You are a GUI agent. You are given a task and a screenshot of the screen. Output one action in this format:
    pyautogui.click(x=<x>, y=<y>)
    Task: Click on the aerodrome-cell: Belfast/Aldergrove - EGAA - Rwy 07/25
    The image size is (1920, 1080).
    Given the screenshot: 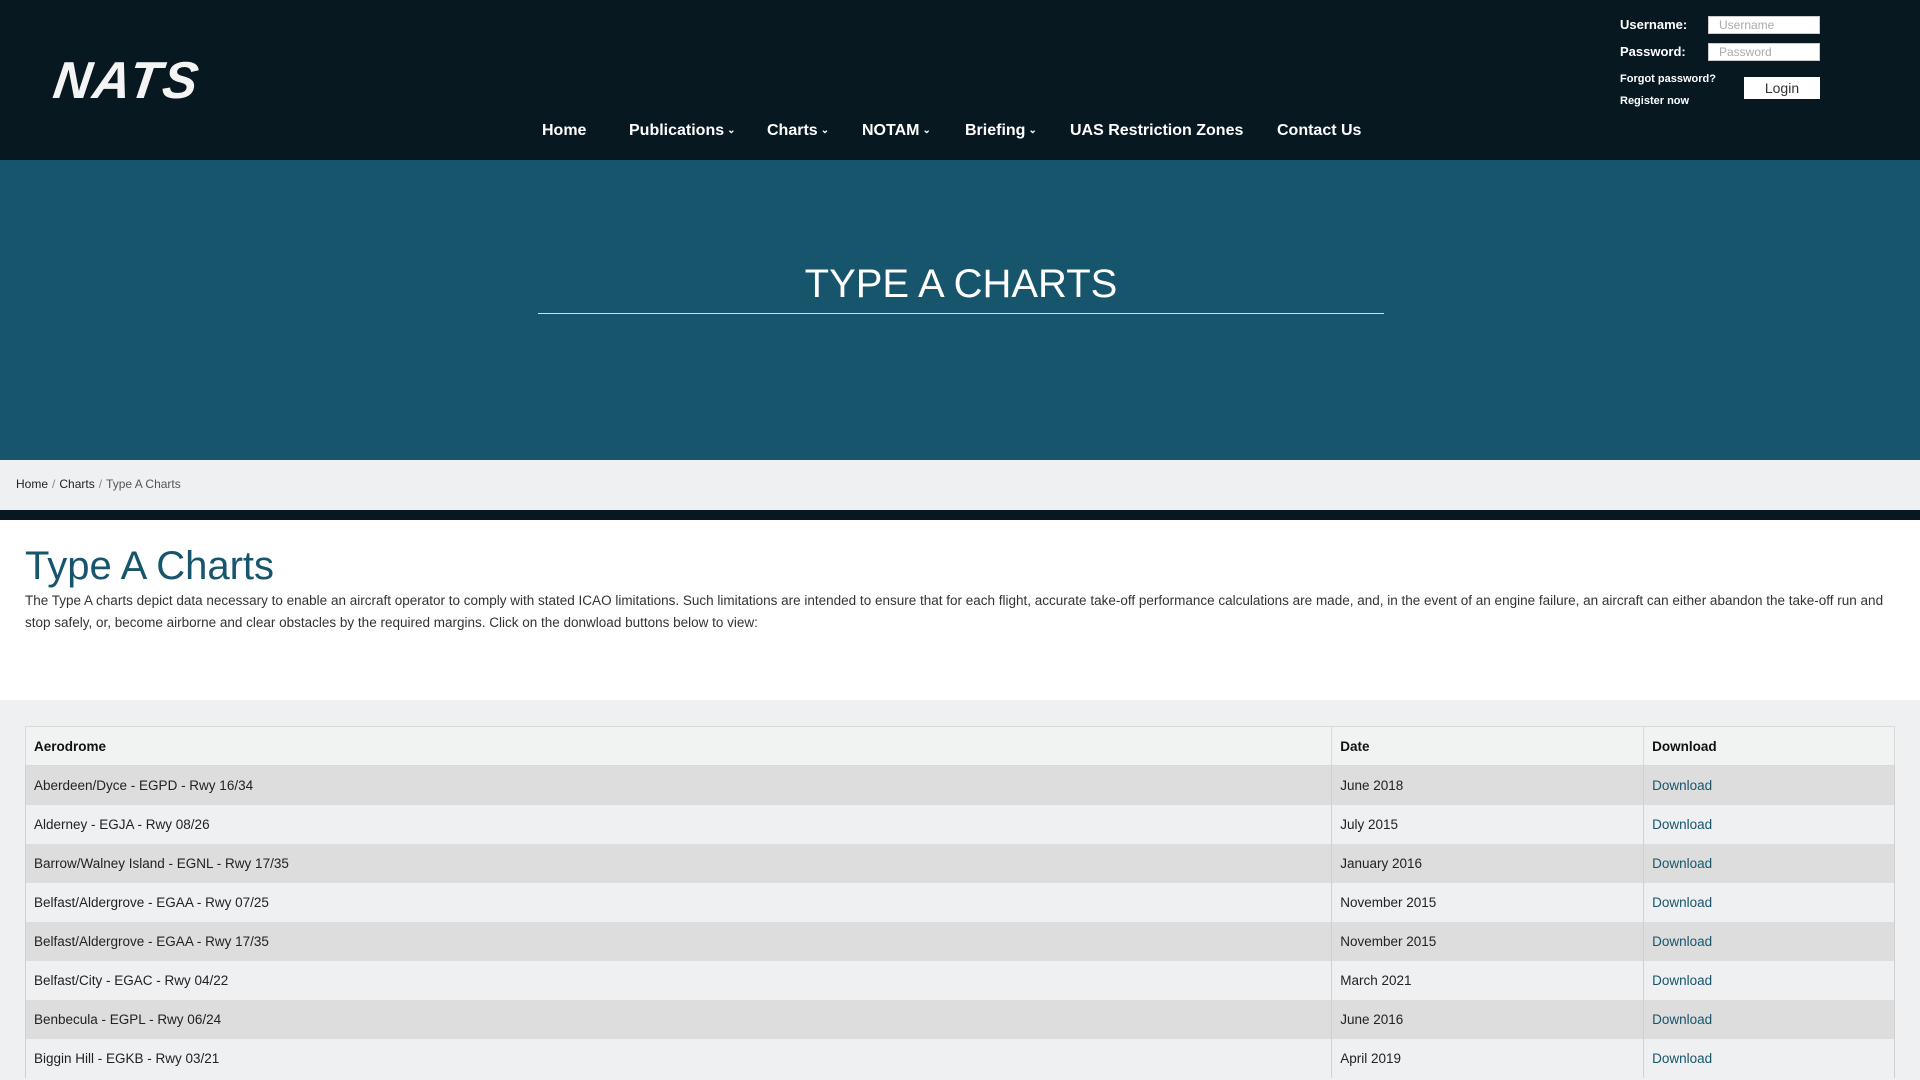 What is the action you would take?
    pyautogui.click(x=678, y=902)
    